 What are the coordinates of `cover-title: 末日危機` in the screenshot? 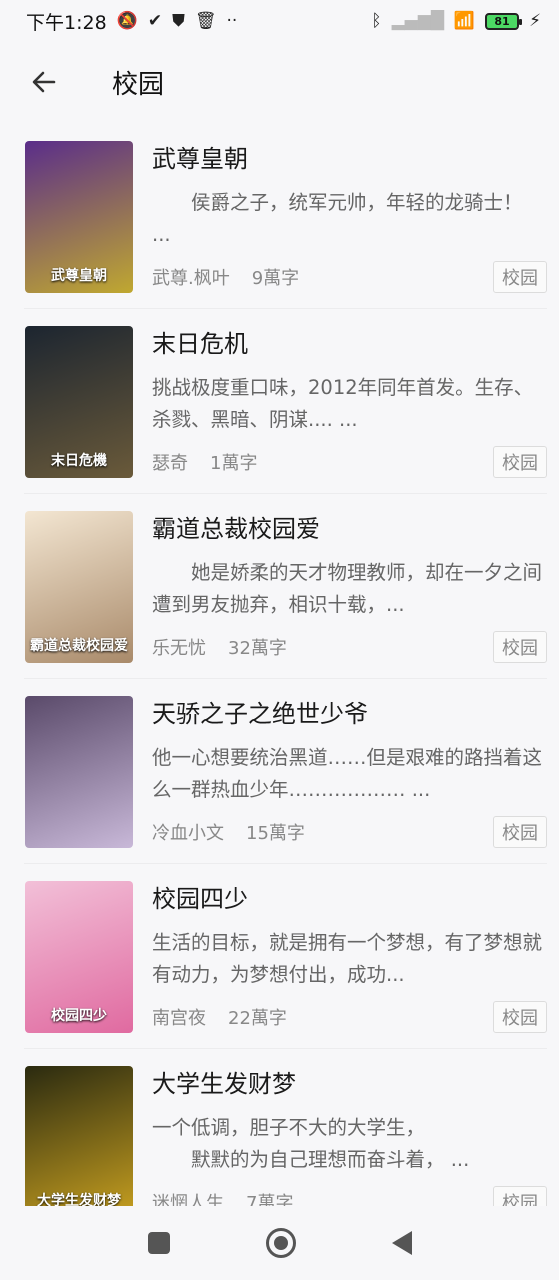 It's located at (79, 461).